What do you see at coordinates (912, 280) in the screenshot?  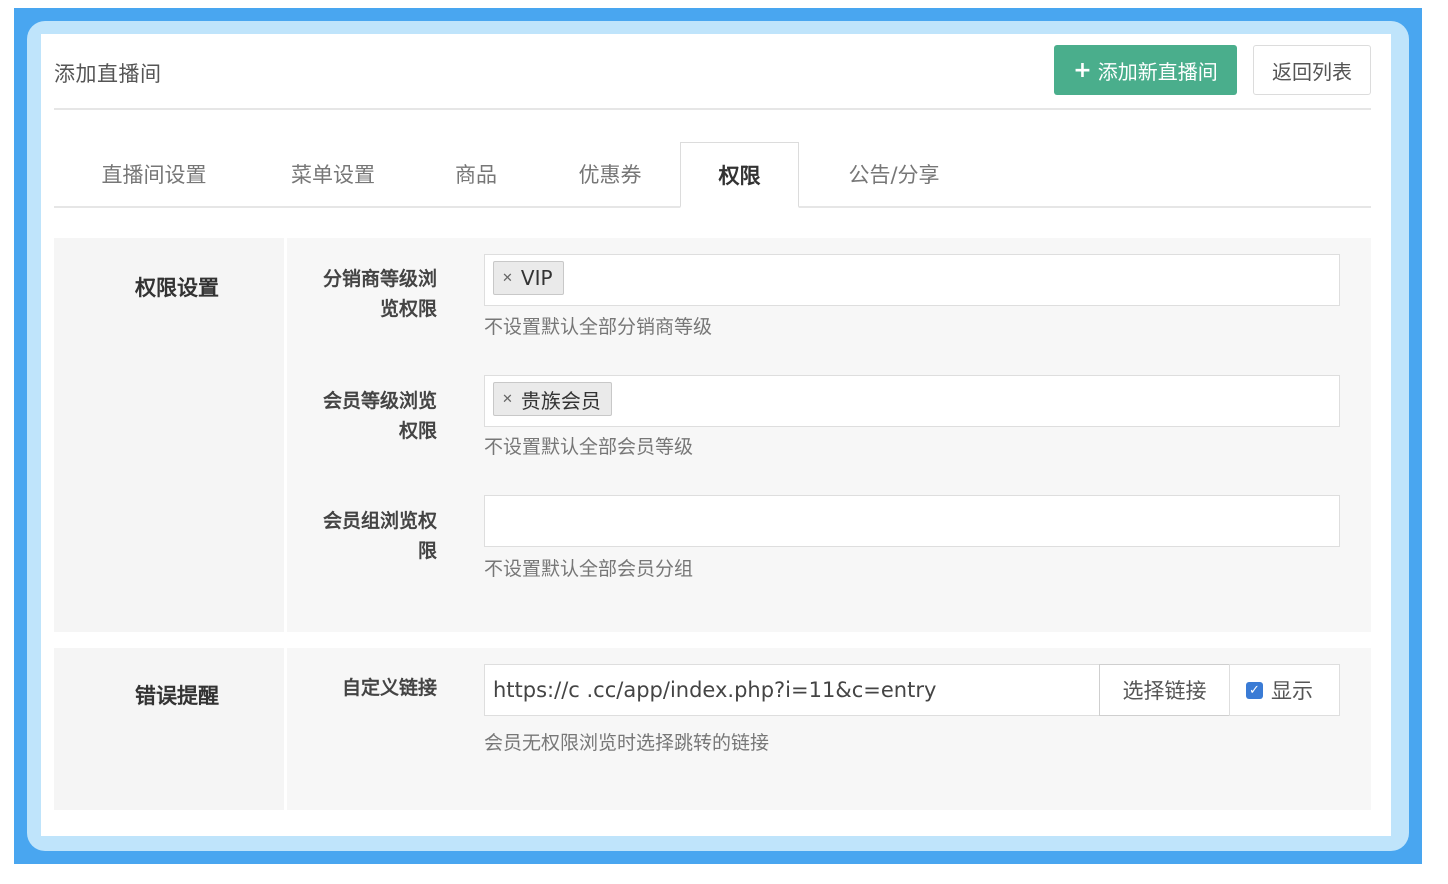 I see `distributor-level-select: ✕ VIP` at bounding box center [912, 280].